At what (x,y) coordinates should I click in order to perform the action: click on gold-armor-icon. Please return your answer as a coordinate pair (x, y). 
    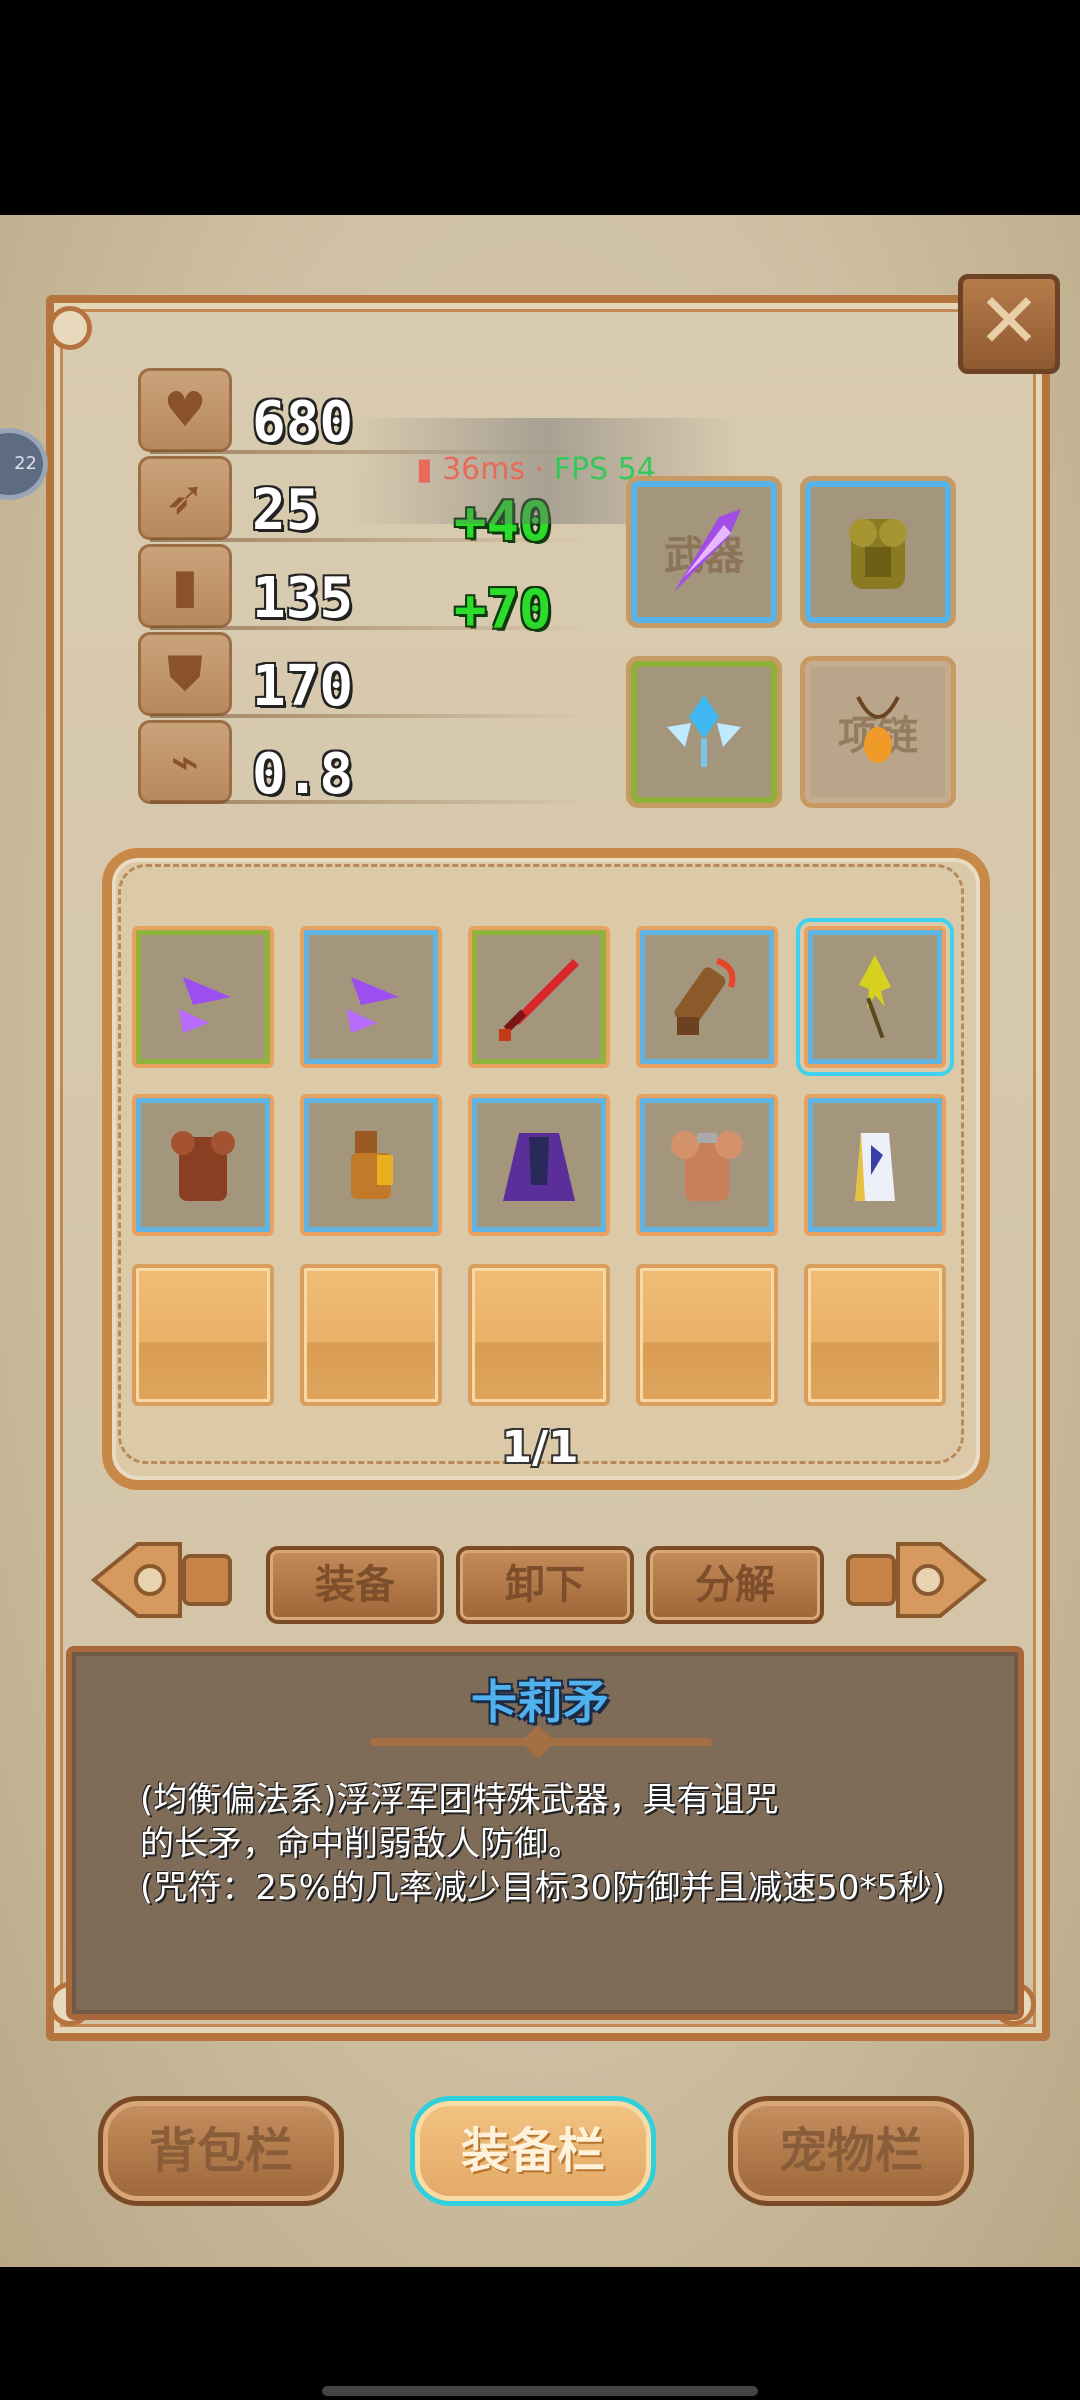
    Looking at the image, I should click on (878, 552).